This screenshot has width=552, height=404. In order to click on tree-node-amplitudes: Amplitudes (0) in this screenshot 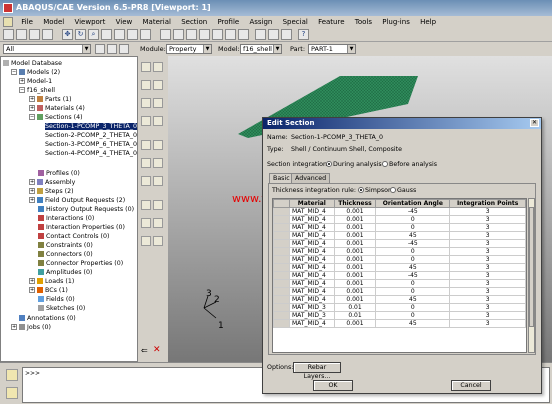, I will do `click(65, 272)`.